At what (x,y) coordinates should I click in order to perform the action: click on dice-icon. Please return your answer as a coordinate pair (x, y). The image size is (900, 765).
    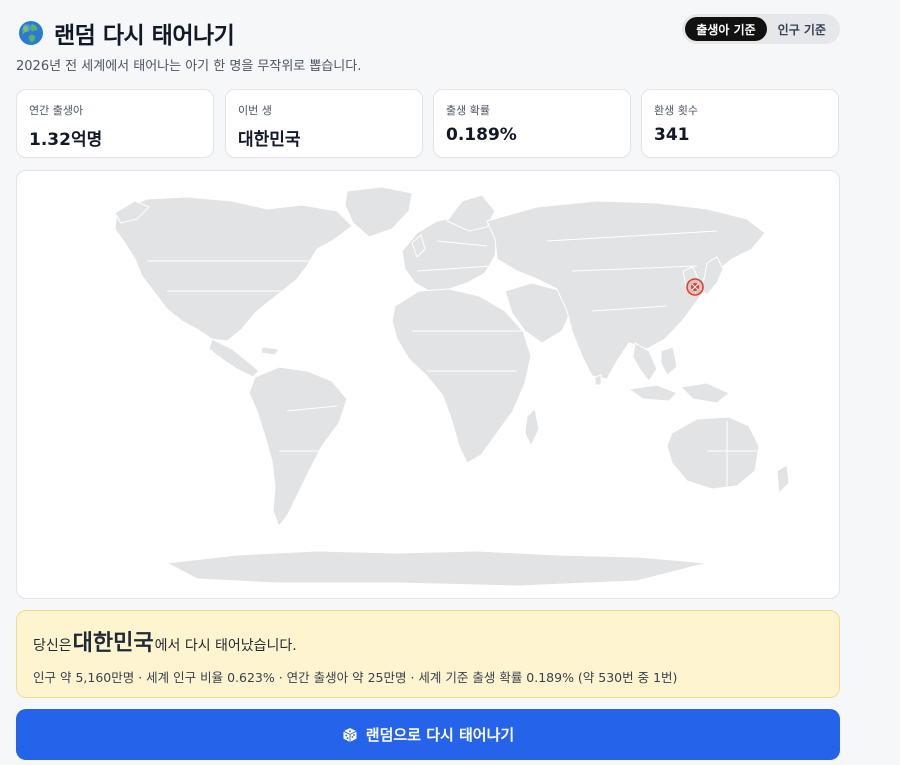
    Looking at the image, I should click on (350, 734).